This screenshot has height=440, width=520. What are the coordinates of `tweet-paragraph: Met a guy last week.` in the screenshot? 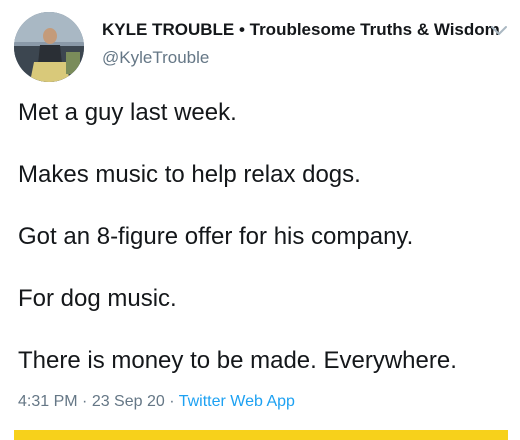 It's located at (127, 112).